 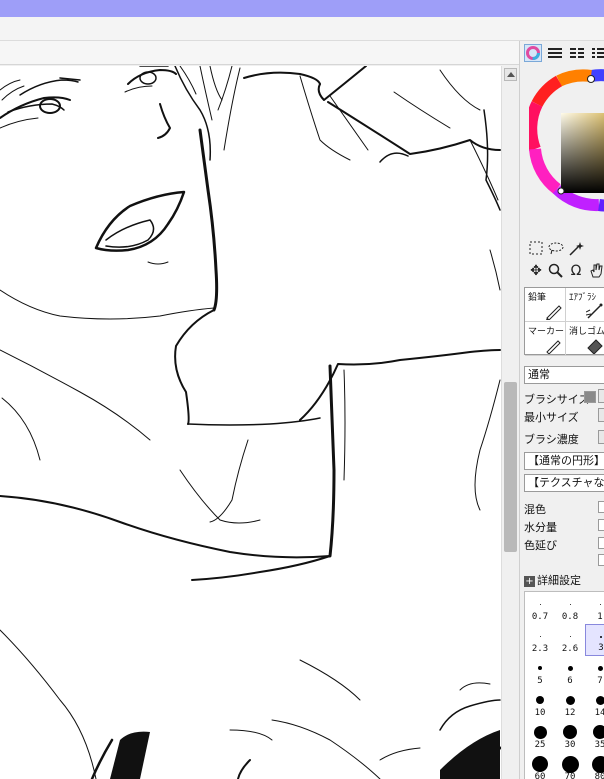 I want to click on brush-tool-grid: 鉛筆 ｴｱﾌﾞﾗｼ マーカー 消しゴム, so click(x=564, y=321).